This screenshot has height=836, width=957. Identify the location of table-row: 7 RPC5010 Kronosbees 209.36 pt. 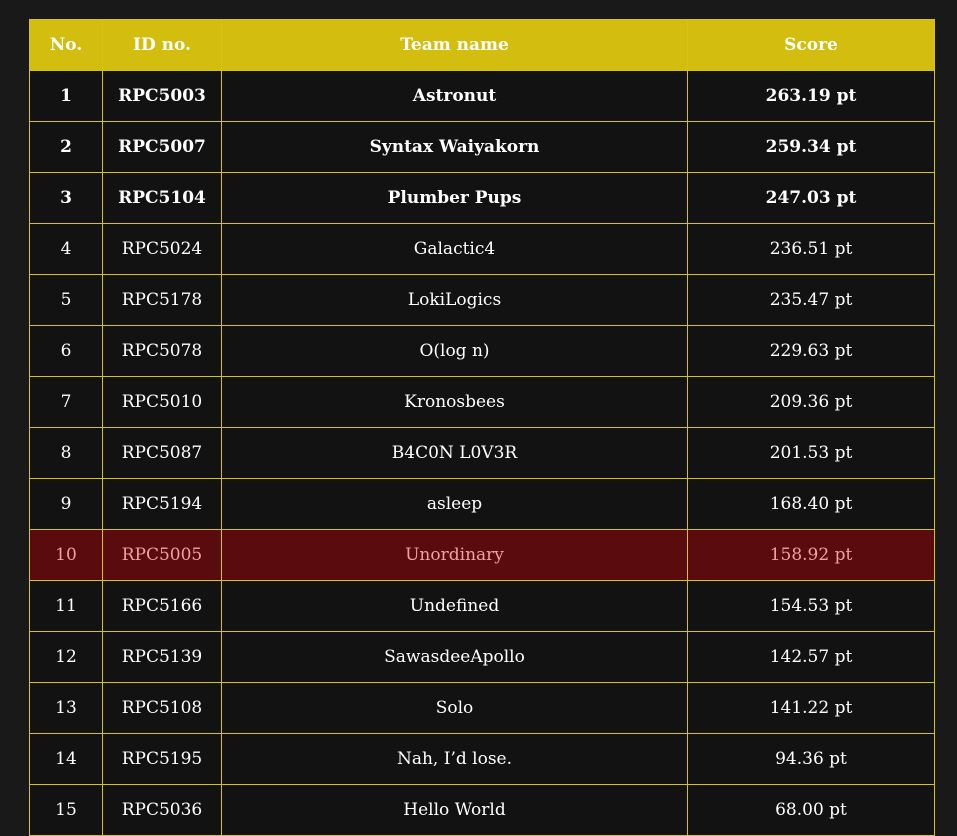
(482, 402).